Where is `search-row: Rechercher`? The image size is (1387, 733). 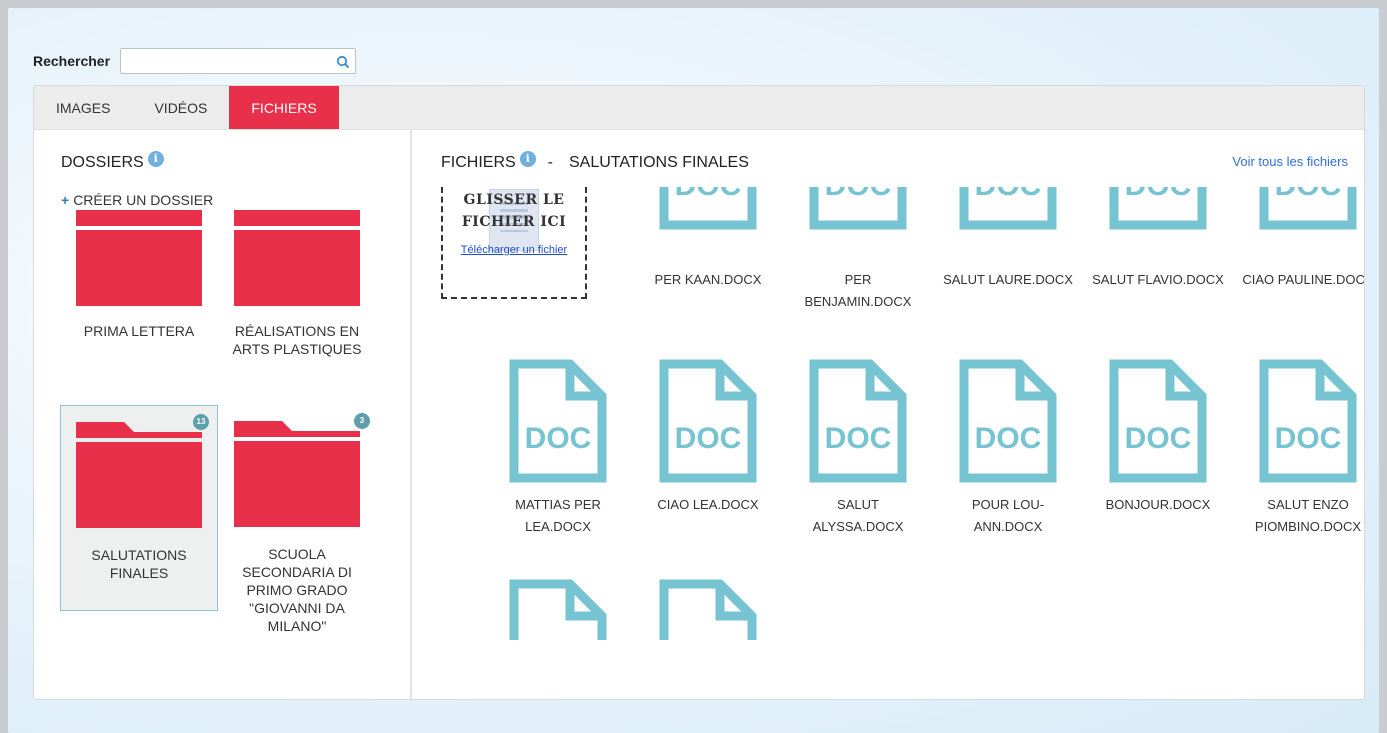 search-row: Rechercher is located at coordinates (195, 61).